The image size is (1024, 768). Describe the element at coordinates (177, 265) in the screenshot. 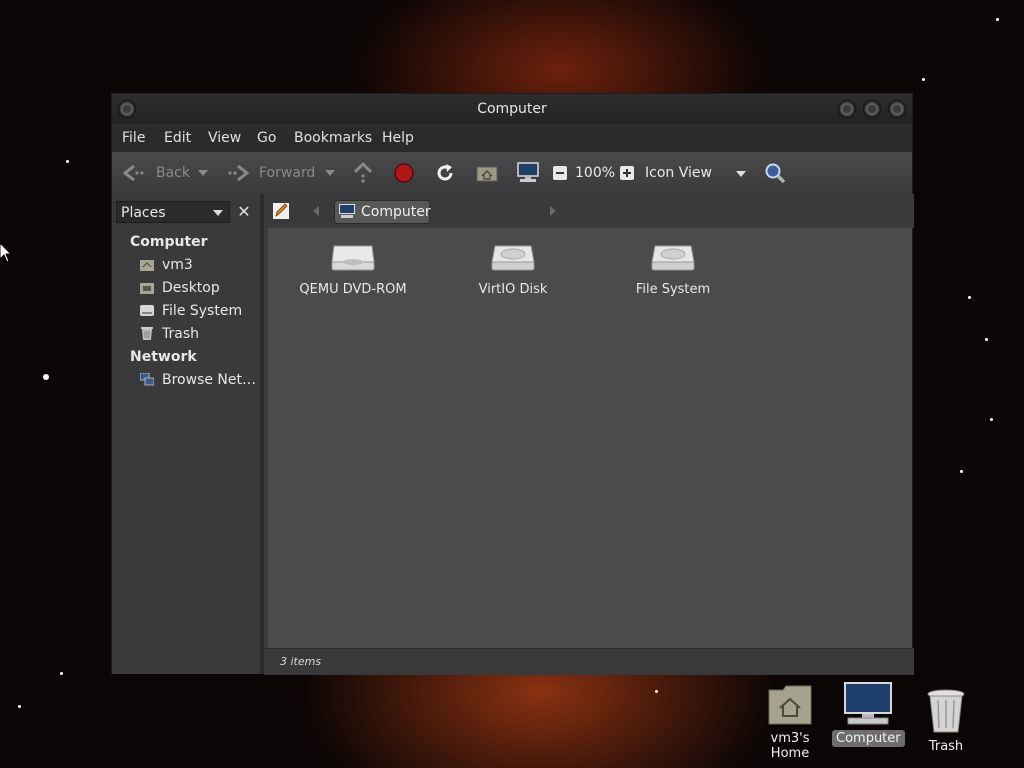

I see `sidebar-item-label: vm3` at that location.